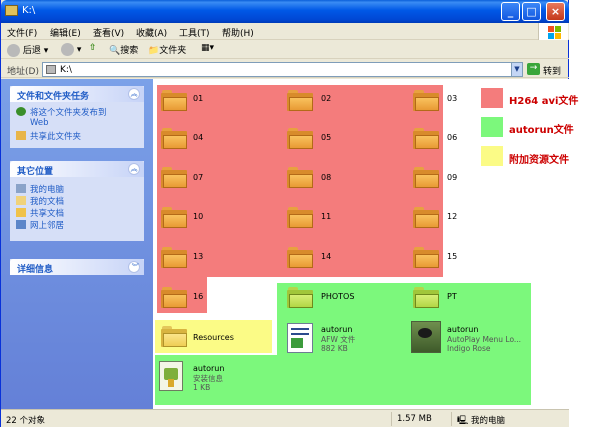 This screenshot has height=429, width=600. I want to click on document-icon, so click(300, 338).